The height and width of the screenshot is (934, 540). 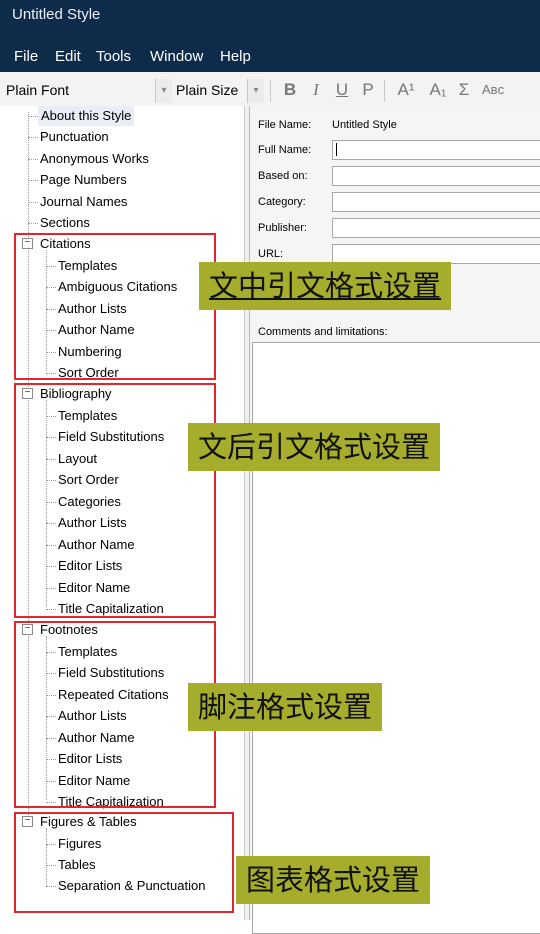 I want to click on symbol-button: Σ, so click(x=464, y=90).